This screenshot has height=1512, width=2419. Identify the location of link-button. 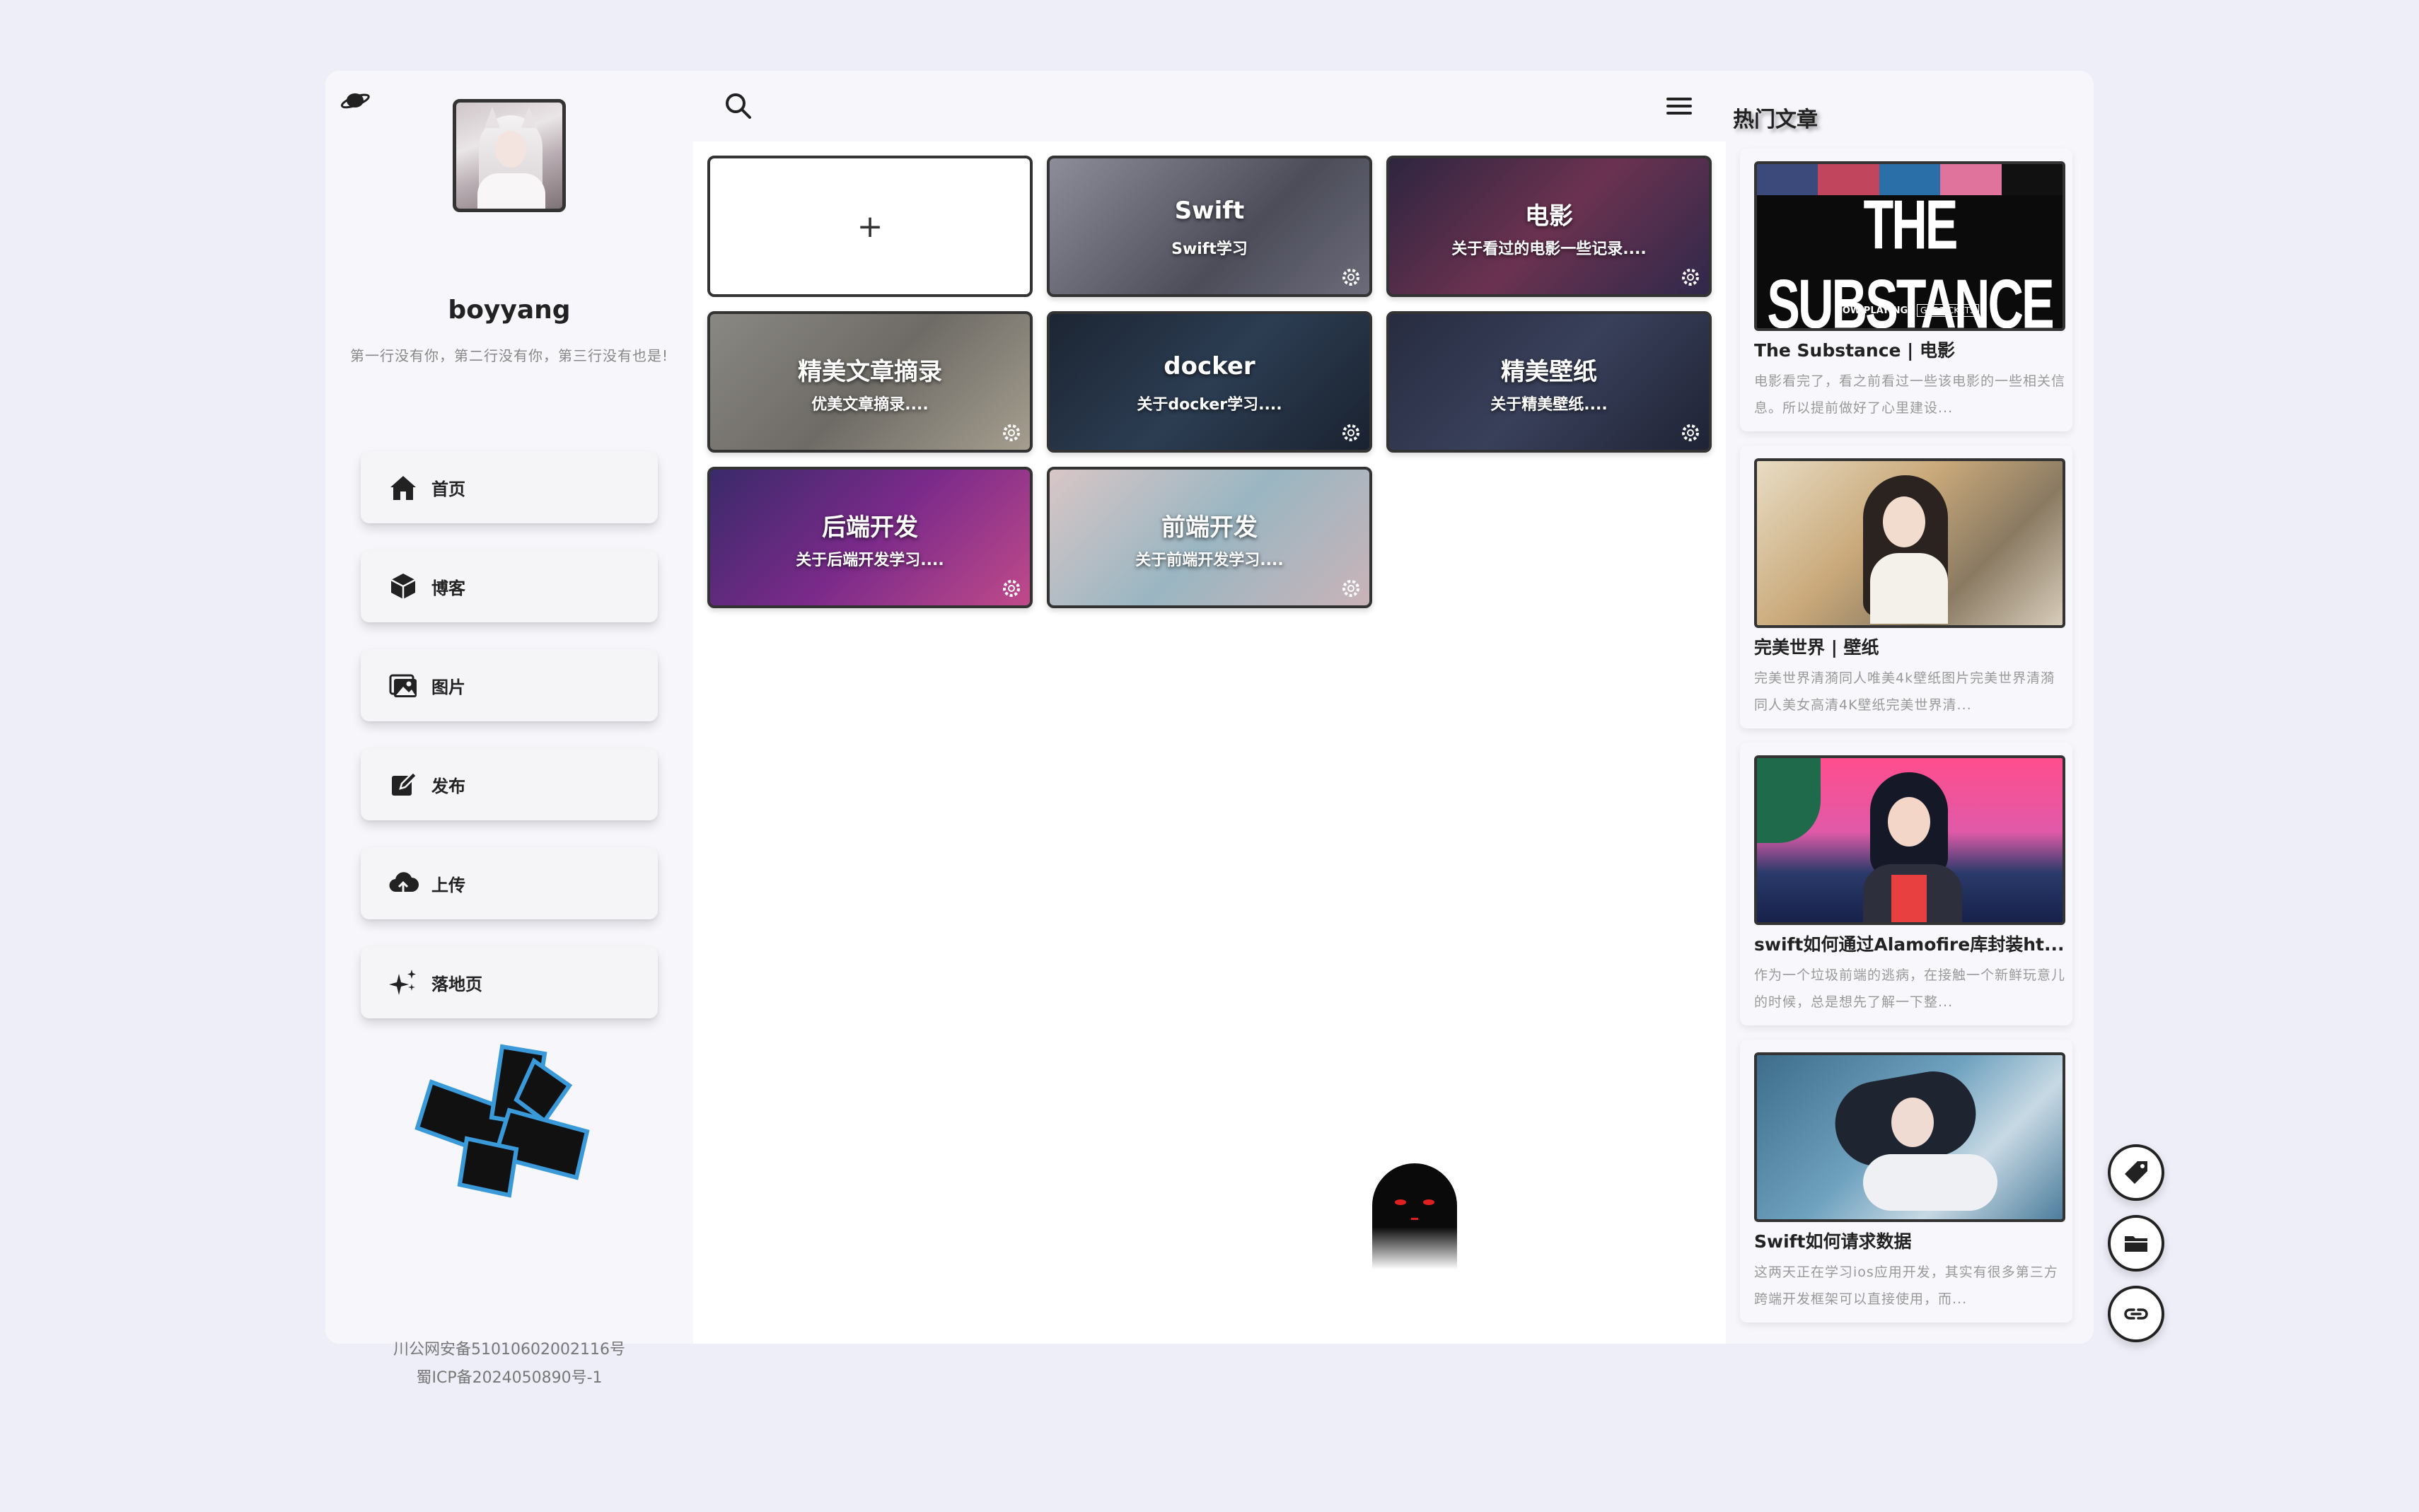
(2136, 1314).